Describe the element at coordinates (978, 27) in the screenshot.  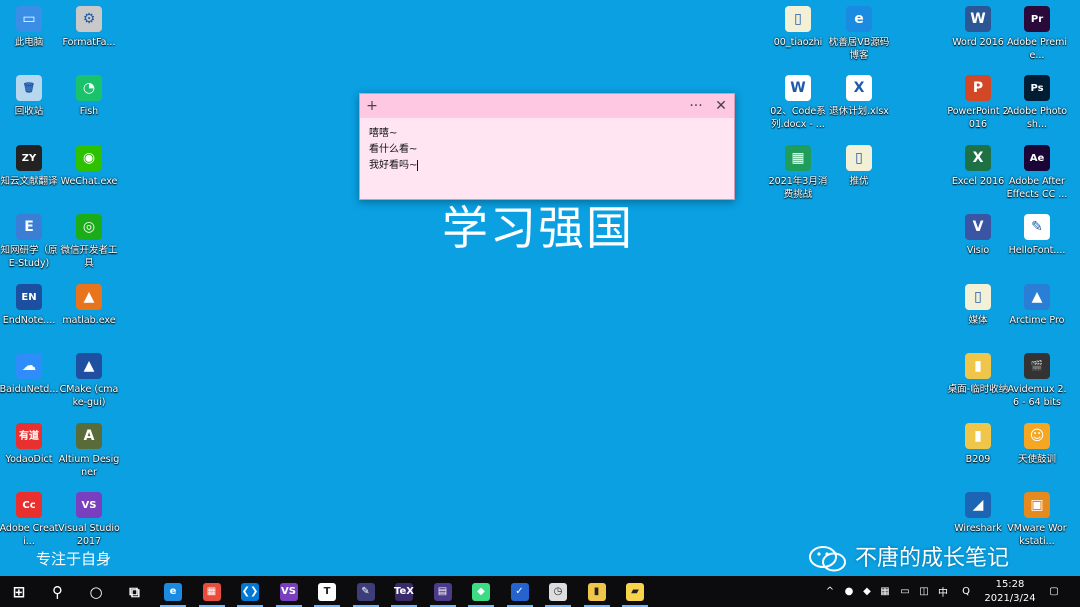
I see `desktop-shortcut: W Word 2016` at that location.